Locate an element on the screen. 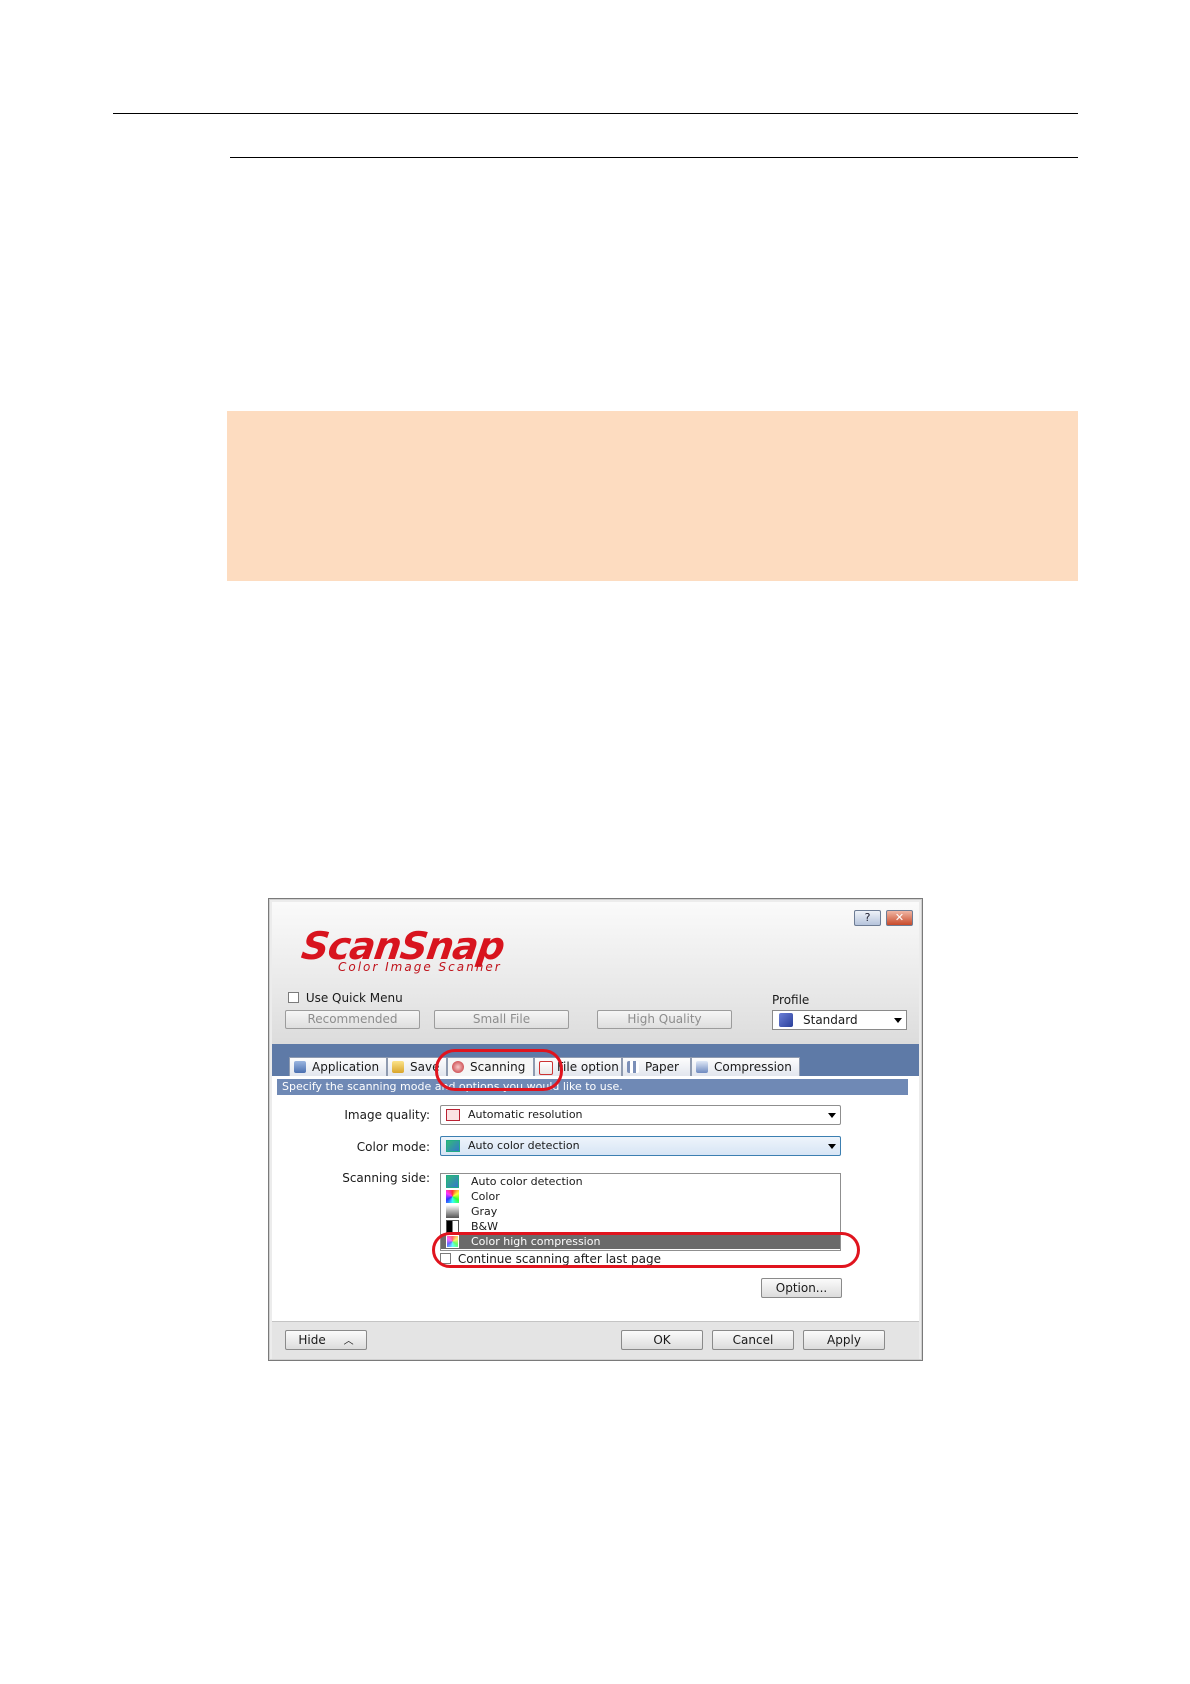 The width and height of the screenshot is (1190, 1684). option-gray: Gray is located at coordinates (640, 1211).